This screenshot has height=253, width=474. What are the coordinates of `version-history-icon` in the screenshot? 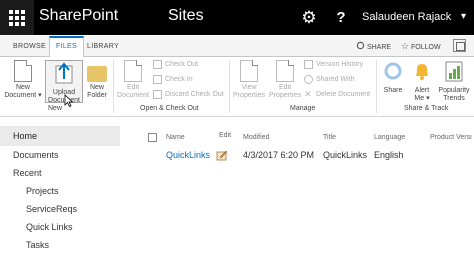 It's located at (308, 64).